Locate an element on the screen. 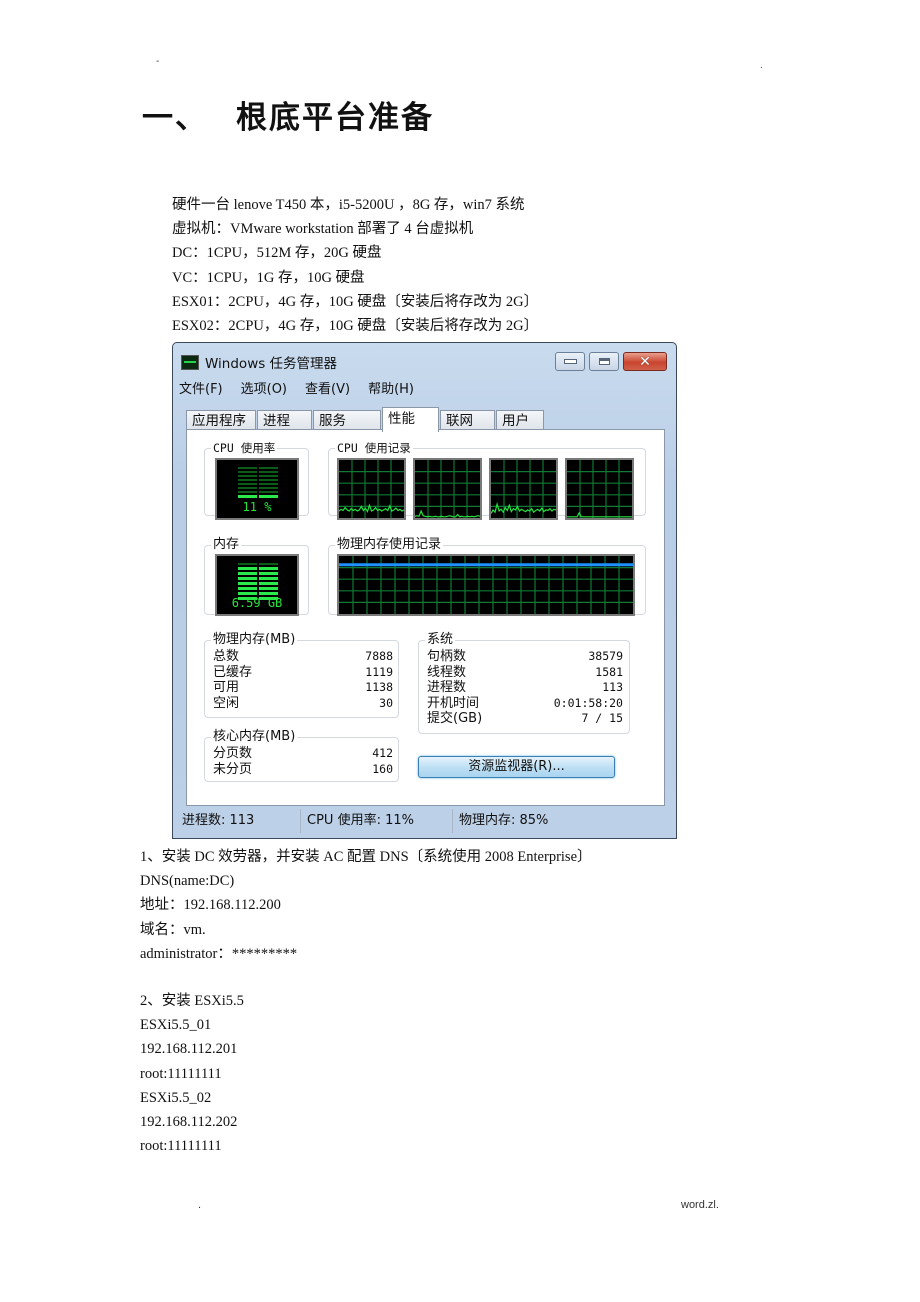 The image size is (920, 1302). stat-row-paged: 分页数 412 is located at coordinates (303, 754).